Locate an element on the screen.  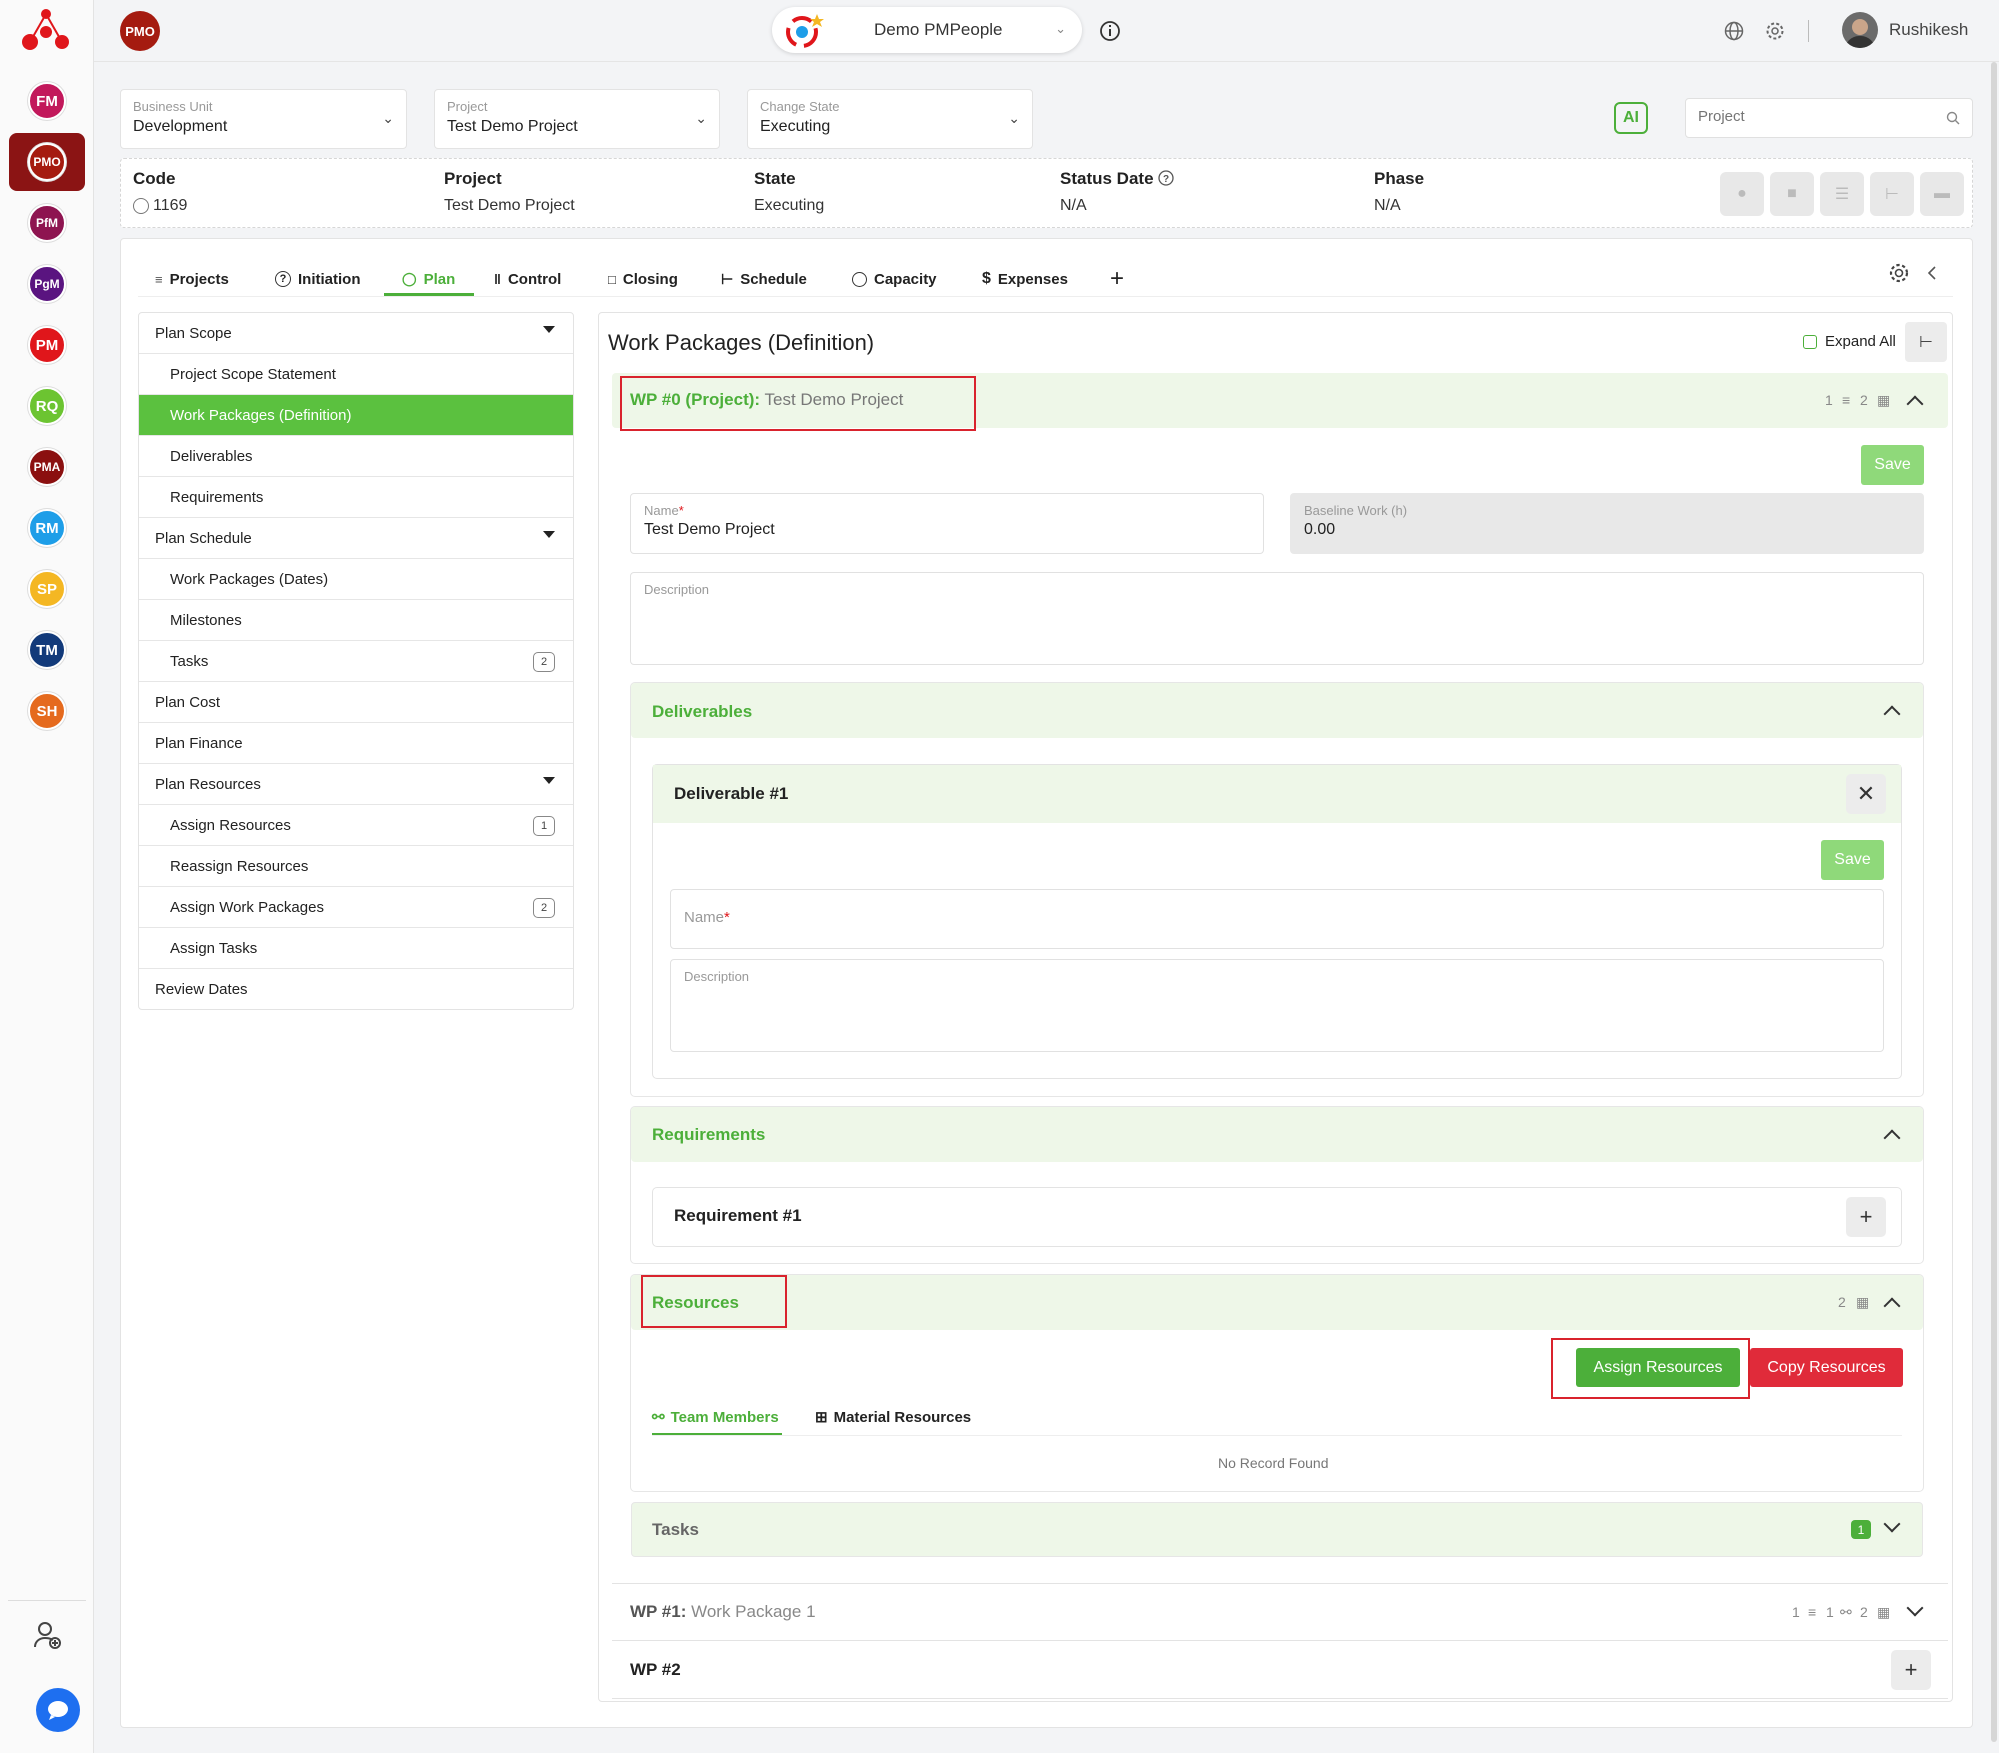
tab-projects: ≡ Projects is located at coordinates (192, 279).